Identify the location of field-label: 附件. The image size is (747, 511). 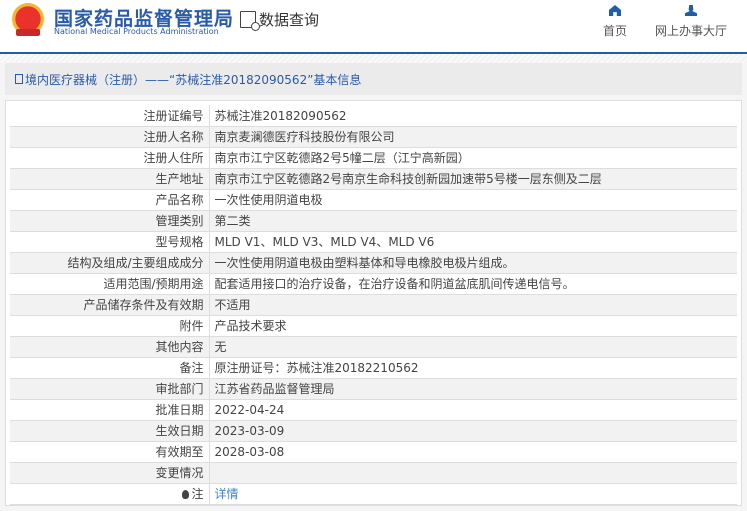
(110, 326).